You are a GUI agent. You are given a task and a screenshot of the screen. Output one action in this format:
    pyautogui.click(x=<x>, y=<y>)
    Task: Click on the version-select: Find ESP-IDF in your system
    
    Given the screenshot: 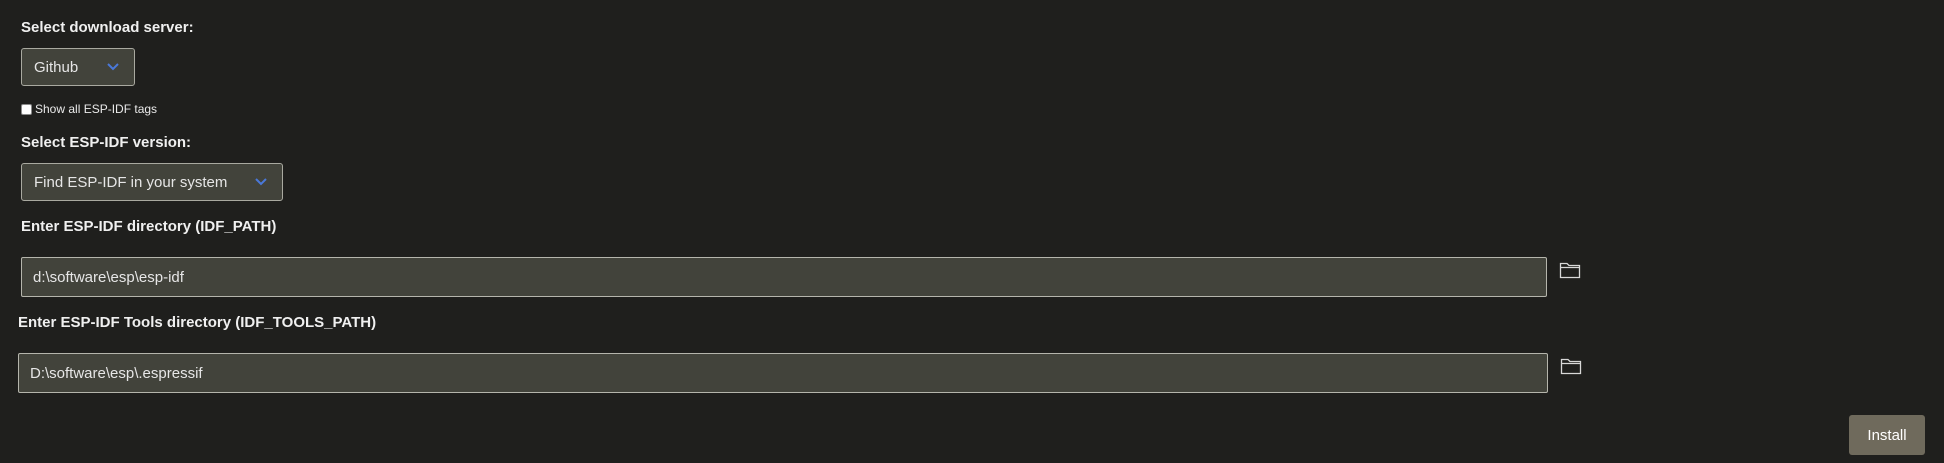 What is the action you would take?
    pyautogui.click(x=152, y=182)
    